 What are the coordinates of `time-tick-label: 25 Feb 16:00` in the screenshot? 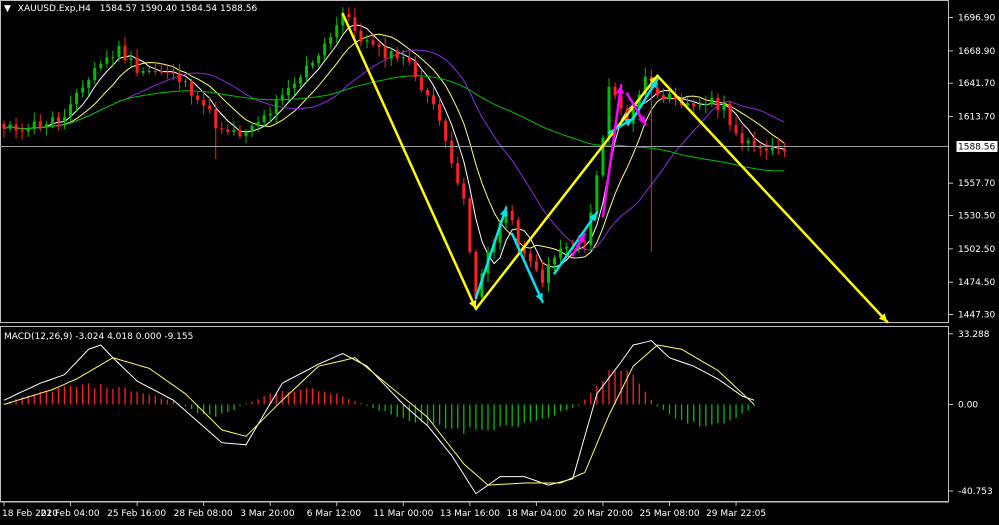 It's located at (136, 514).